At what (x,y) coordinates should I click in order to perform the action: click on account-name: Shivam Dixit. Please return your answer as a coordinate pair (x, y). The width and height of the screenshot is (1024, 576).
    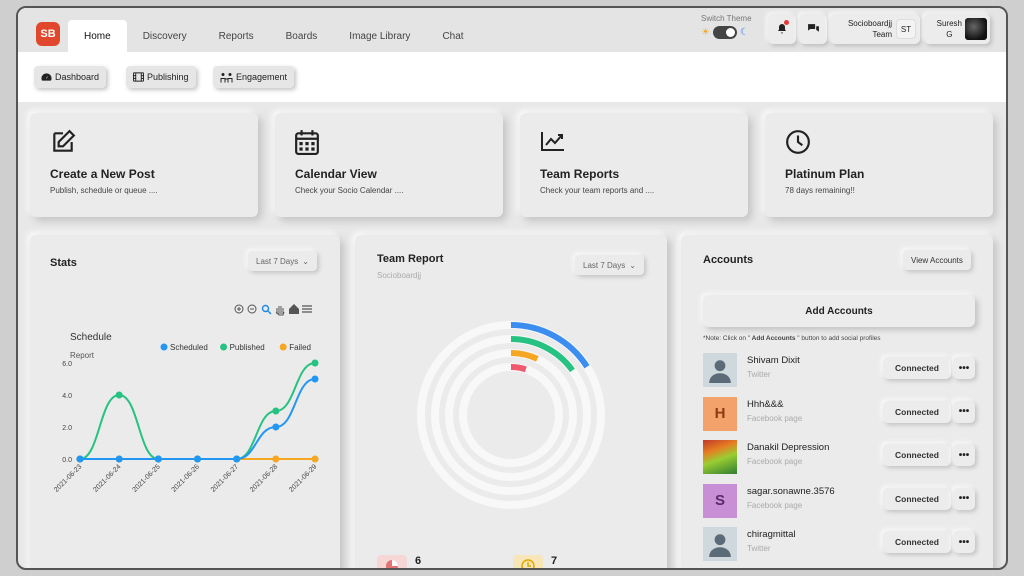
    Looking at the image, I should click on (773, 360).